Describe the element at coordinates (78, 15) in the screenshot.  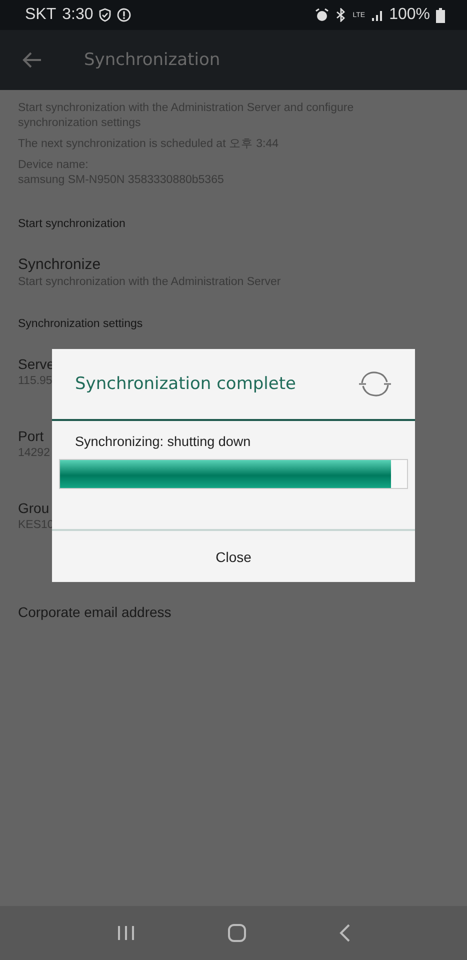
I see `clock: 3:30` at that location.